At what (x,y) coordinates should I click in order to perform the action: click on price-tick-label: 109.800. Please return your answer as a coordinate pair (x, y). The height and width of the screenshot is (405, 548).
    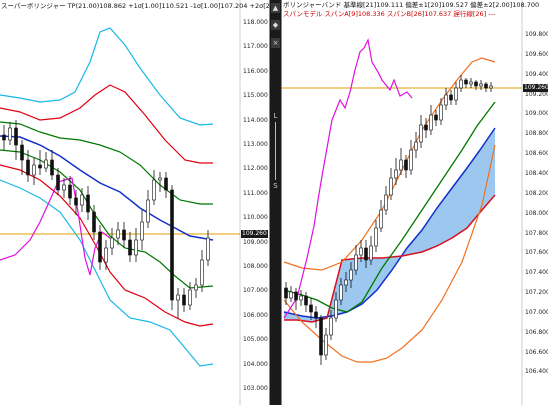
    Looking at the image, I should click on (536, 34).